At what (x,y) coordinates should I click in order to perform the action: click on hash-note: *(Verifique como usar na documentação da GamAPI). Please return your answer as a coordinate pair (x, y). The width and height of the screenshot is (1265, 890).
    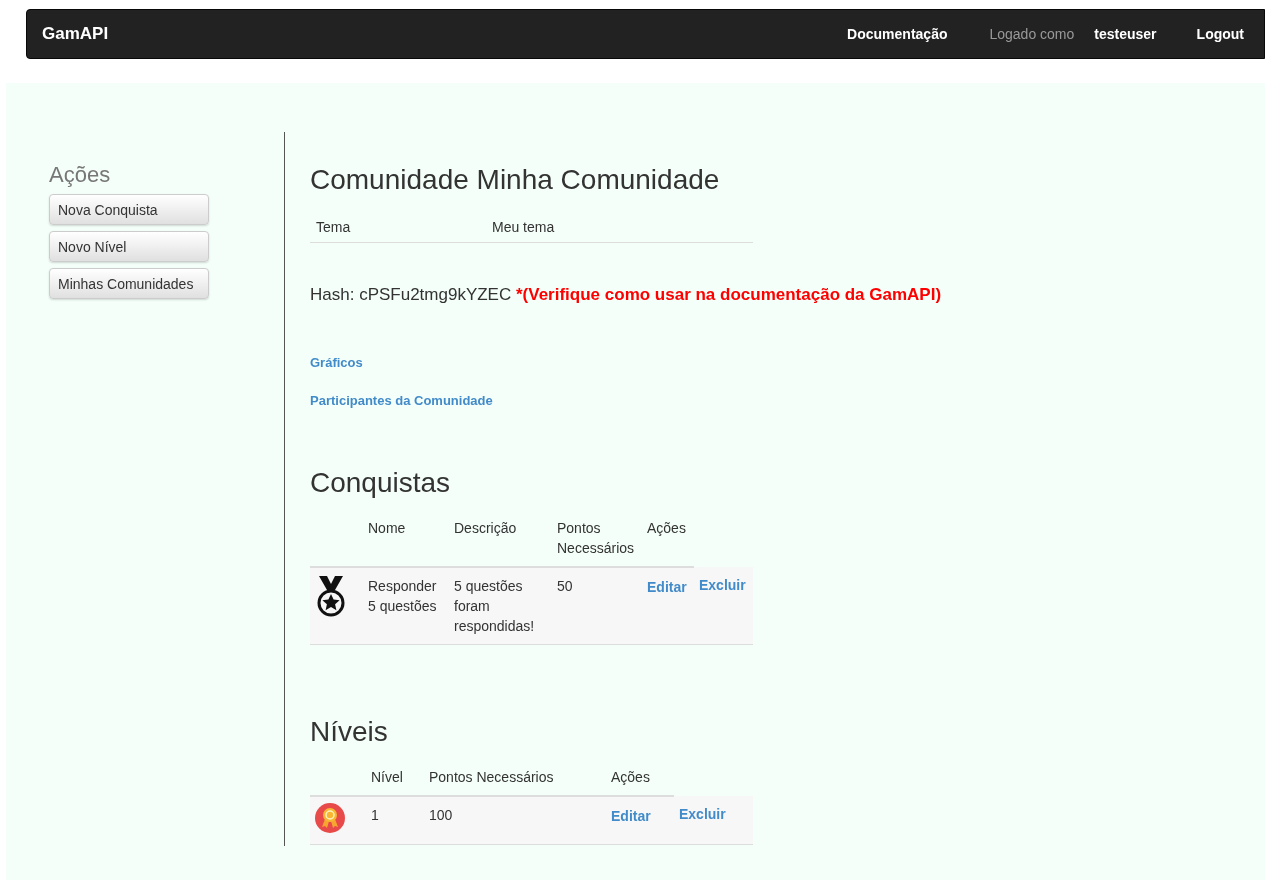
    Looking at the image, I should click on (729, 294).